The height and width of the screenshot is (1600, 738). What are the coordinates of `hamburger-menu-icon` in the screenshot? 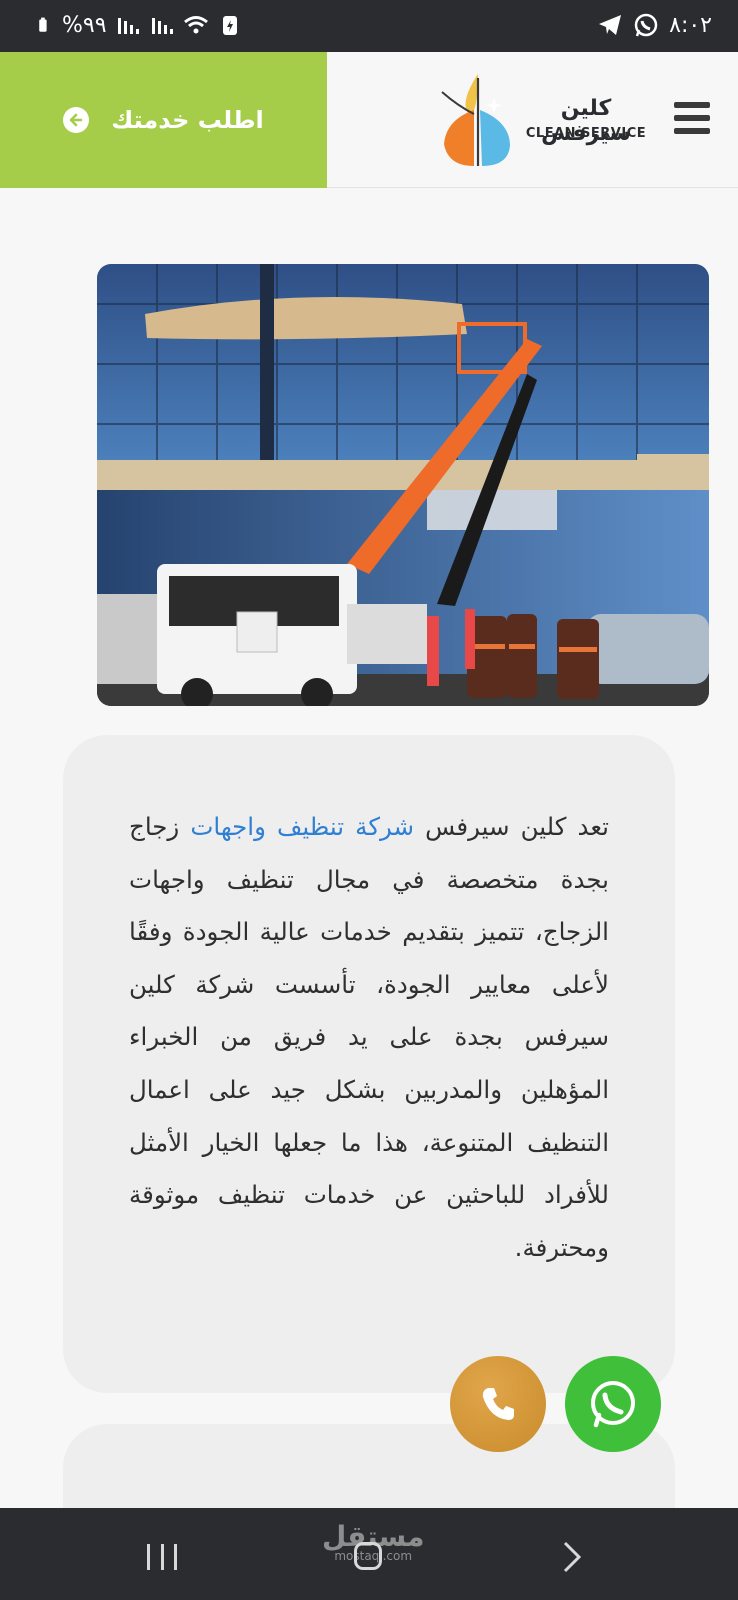 It's located at (692, 118).